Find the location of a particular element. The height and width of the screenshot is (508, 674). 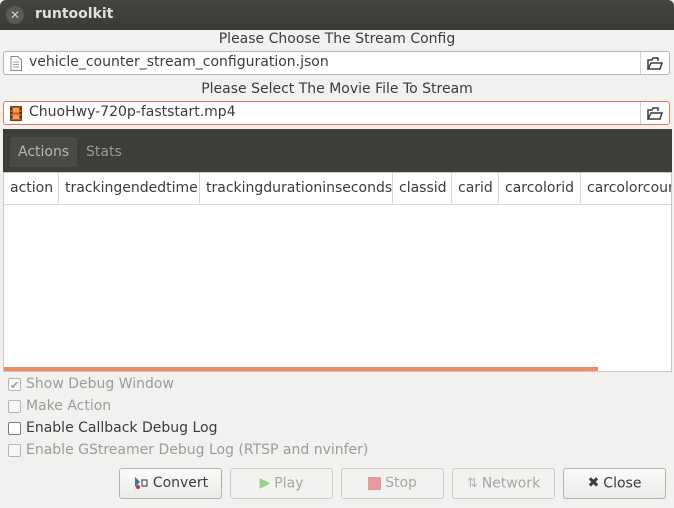

movie-browse-button is located at coordinates (654, 113).